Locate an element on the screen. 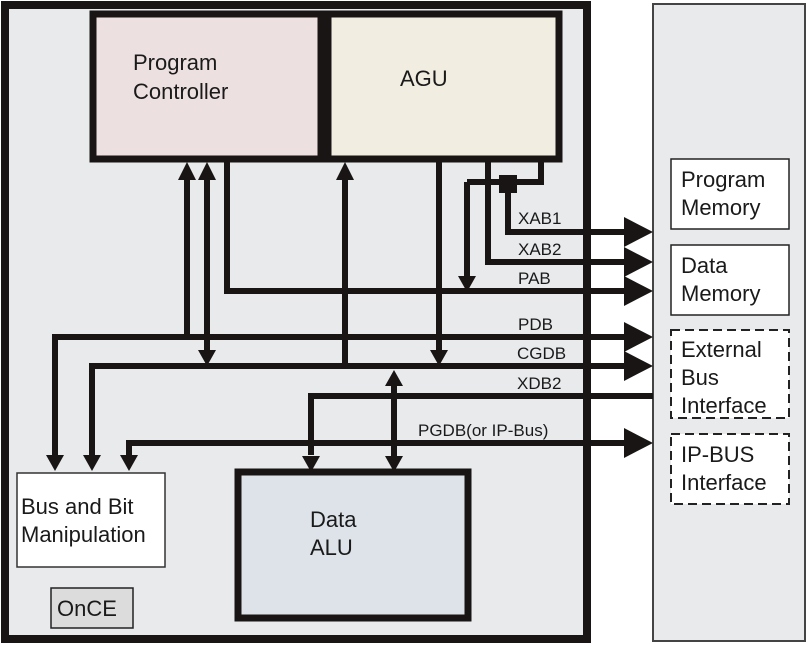  program-controller-label-2: Controller is located at coordinates (180, 91).